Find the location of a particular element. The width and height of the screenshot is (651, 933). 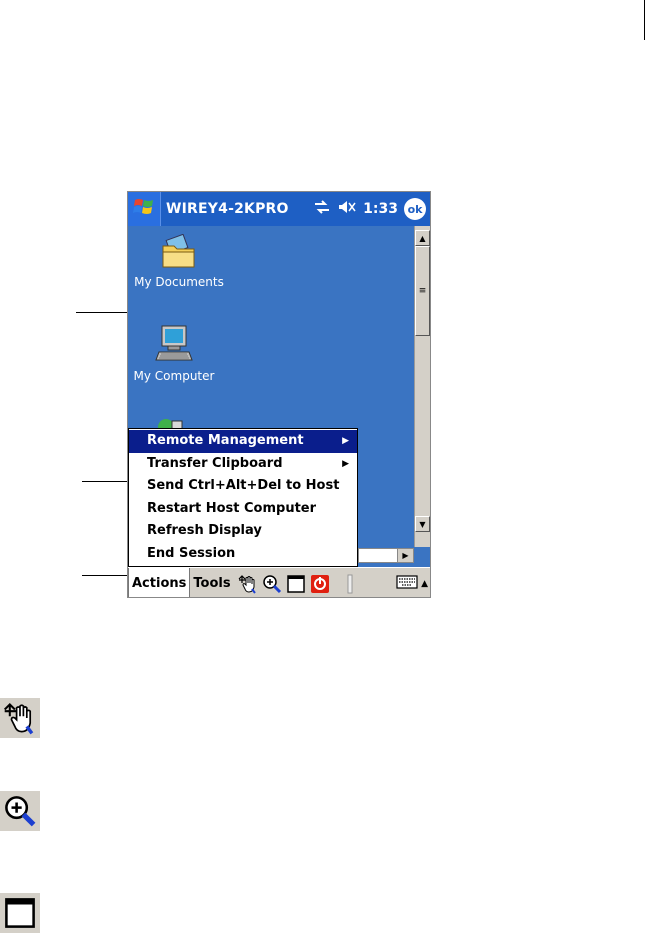

windows-start-icon is located at coordinates (144, 209).